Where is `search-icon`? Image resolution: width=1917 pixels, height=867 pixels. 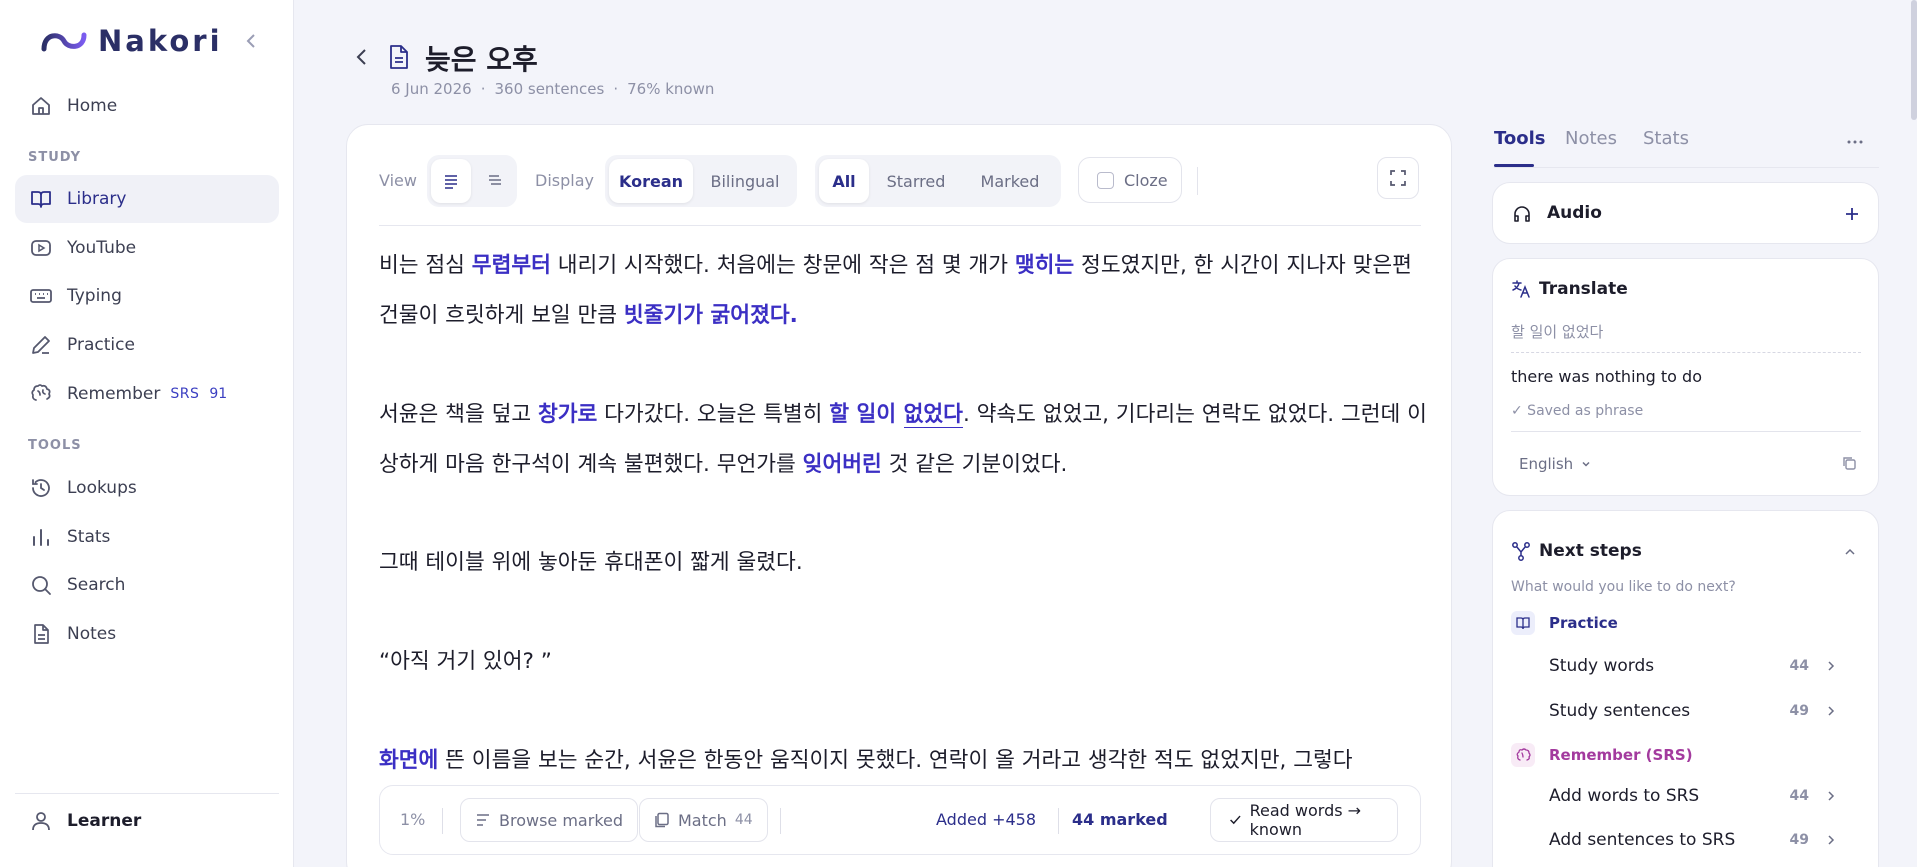
search-icon is located at coordinates (41, 585).